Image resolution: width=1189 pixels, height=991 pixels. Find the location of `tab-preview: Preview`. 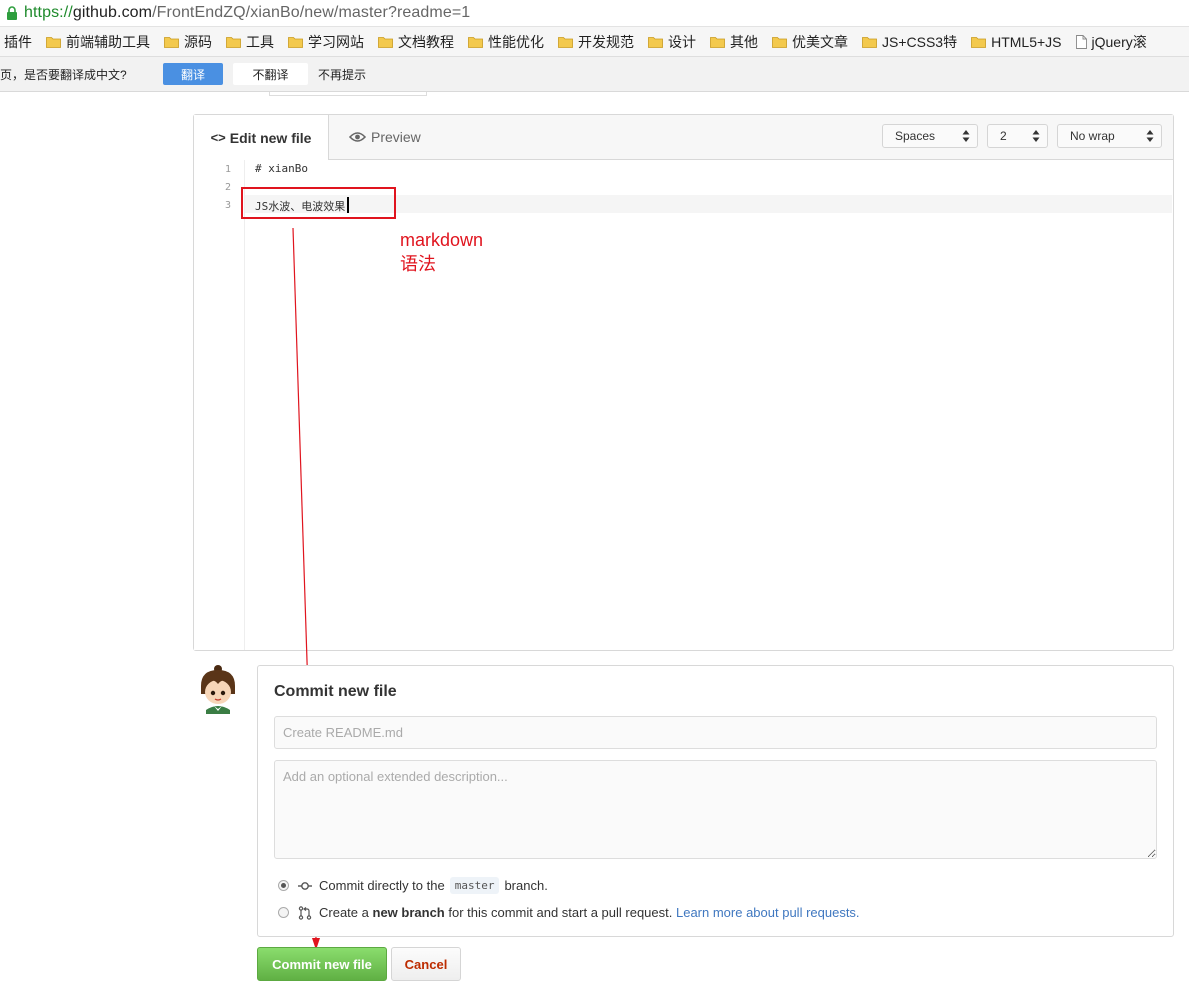

tab-preview: Preview is located at coordinates (385, 137).